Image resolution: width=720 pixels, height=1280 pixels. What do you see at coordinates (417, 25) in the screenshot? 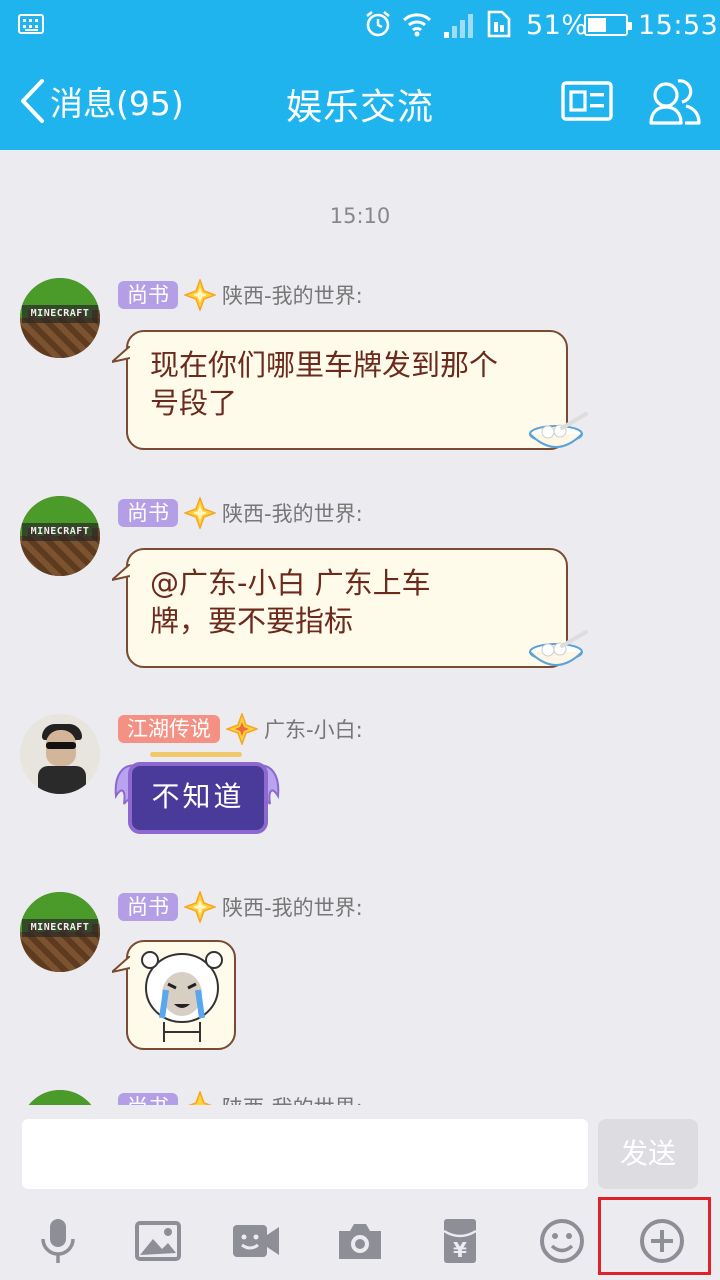
I see `wifi-icon` at bounding box center [417, 25].